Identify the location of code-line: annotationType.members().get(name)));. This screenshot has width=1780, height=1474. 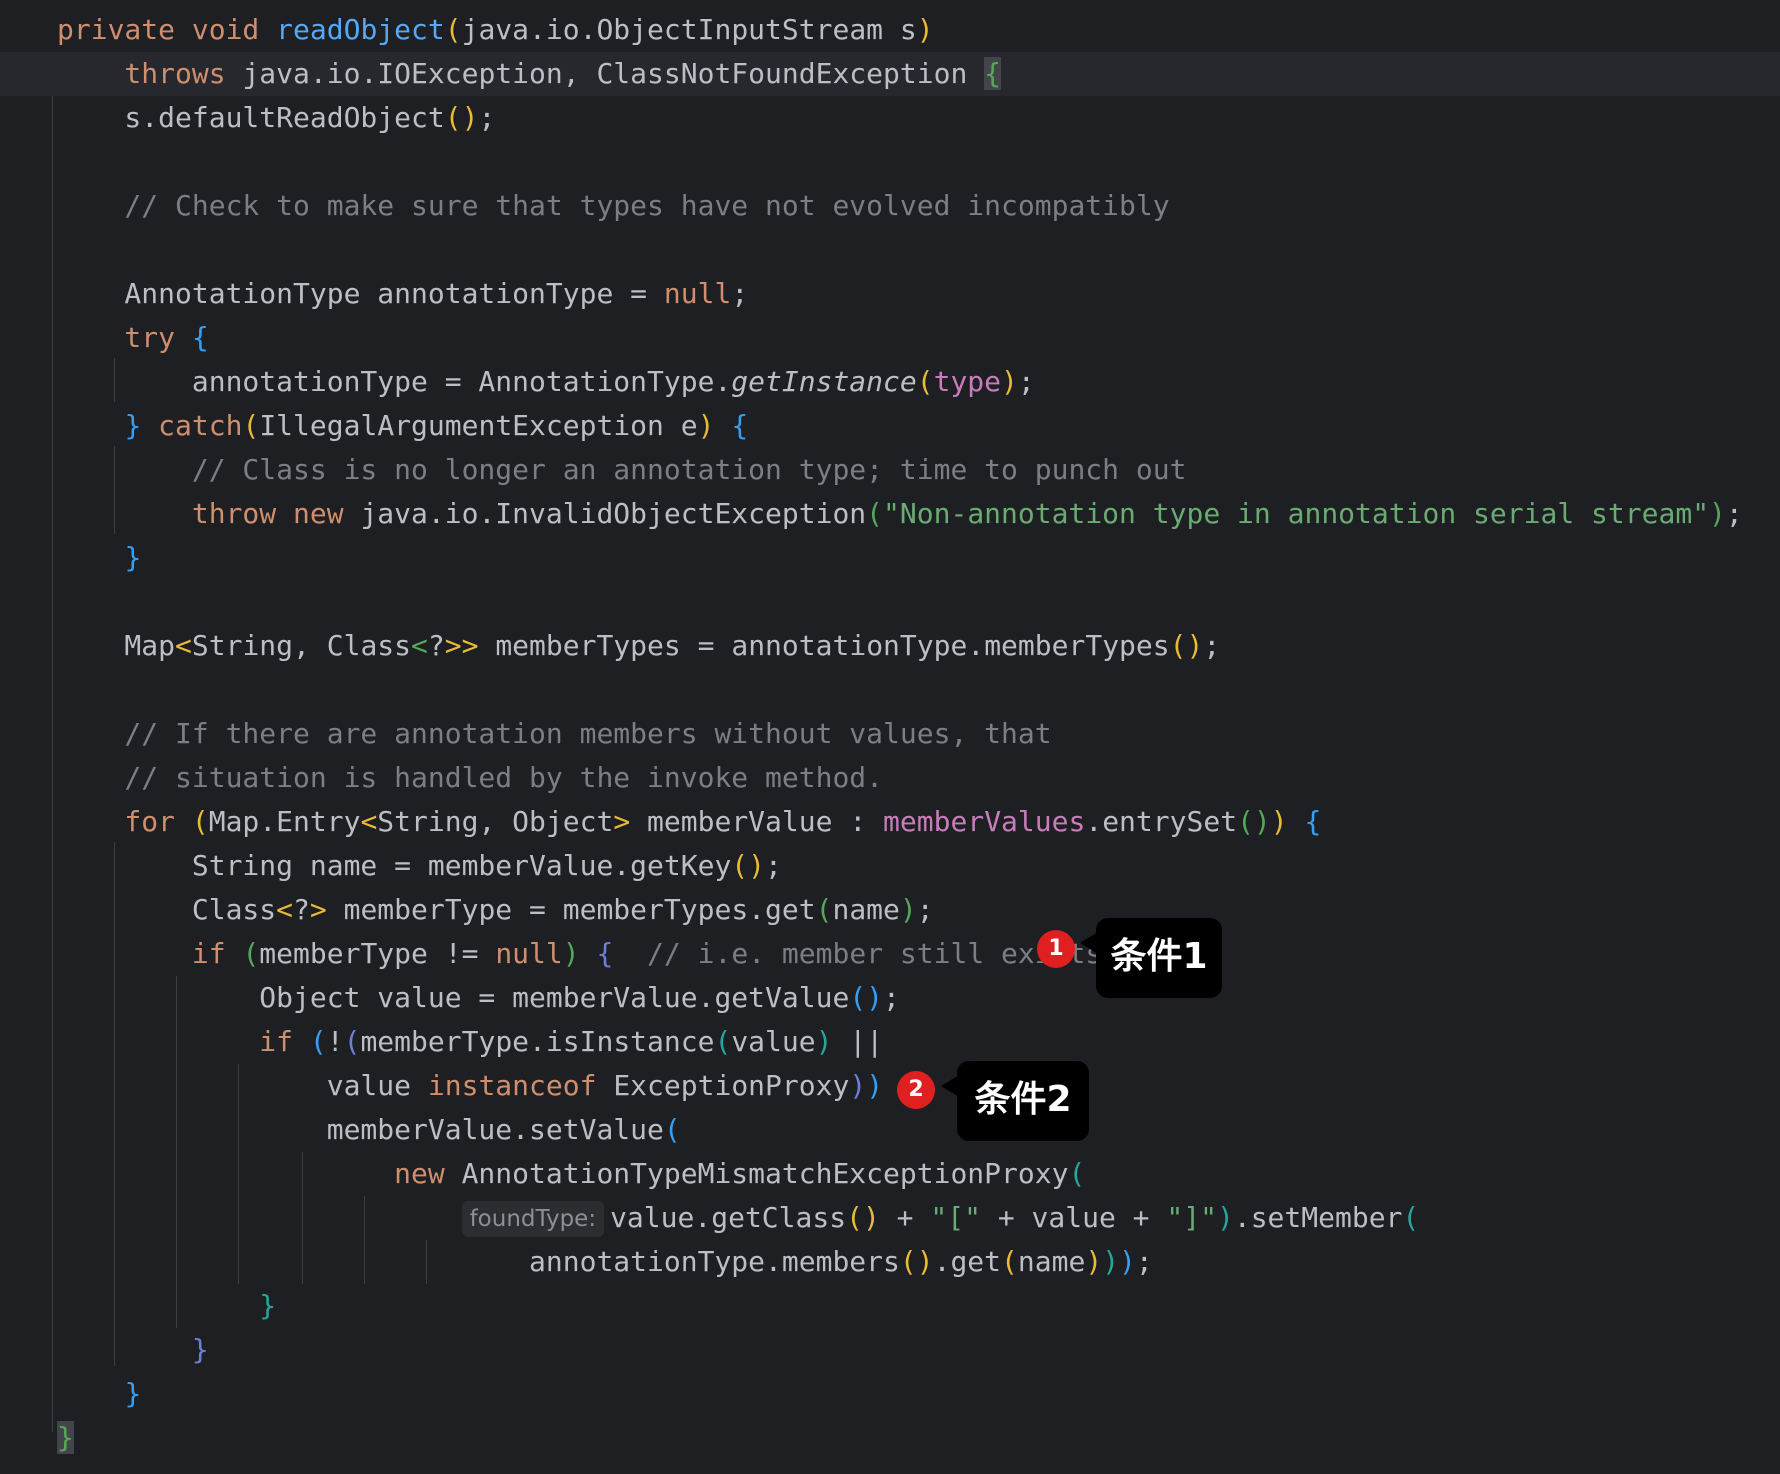
(890, 1262).